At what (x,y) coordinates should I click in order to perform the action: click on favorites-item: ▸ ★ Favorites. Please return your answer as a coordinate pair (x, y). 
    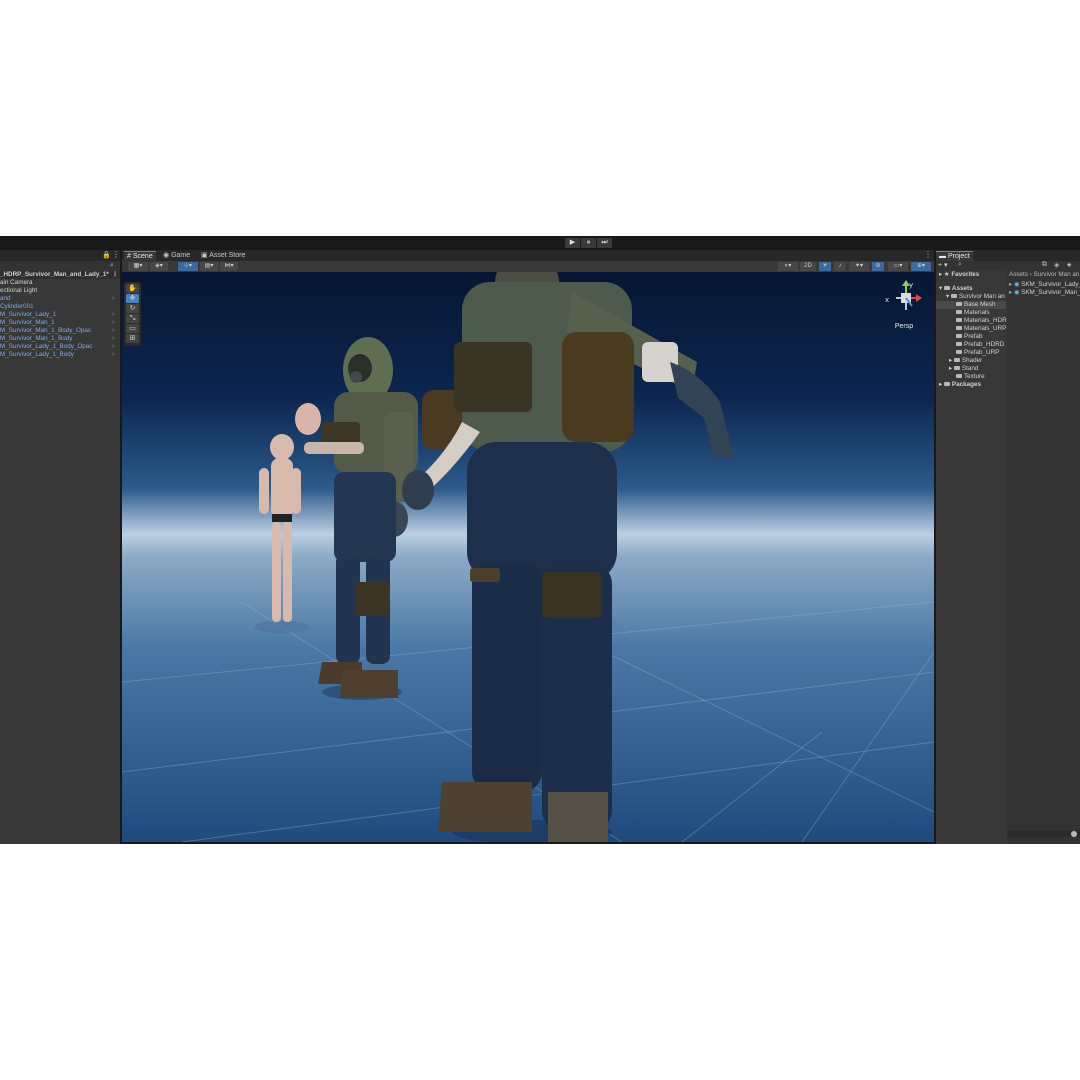
    Looking at the image, I should click on (959, 275).